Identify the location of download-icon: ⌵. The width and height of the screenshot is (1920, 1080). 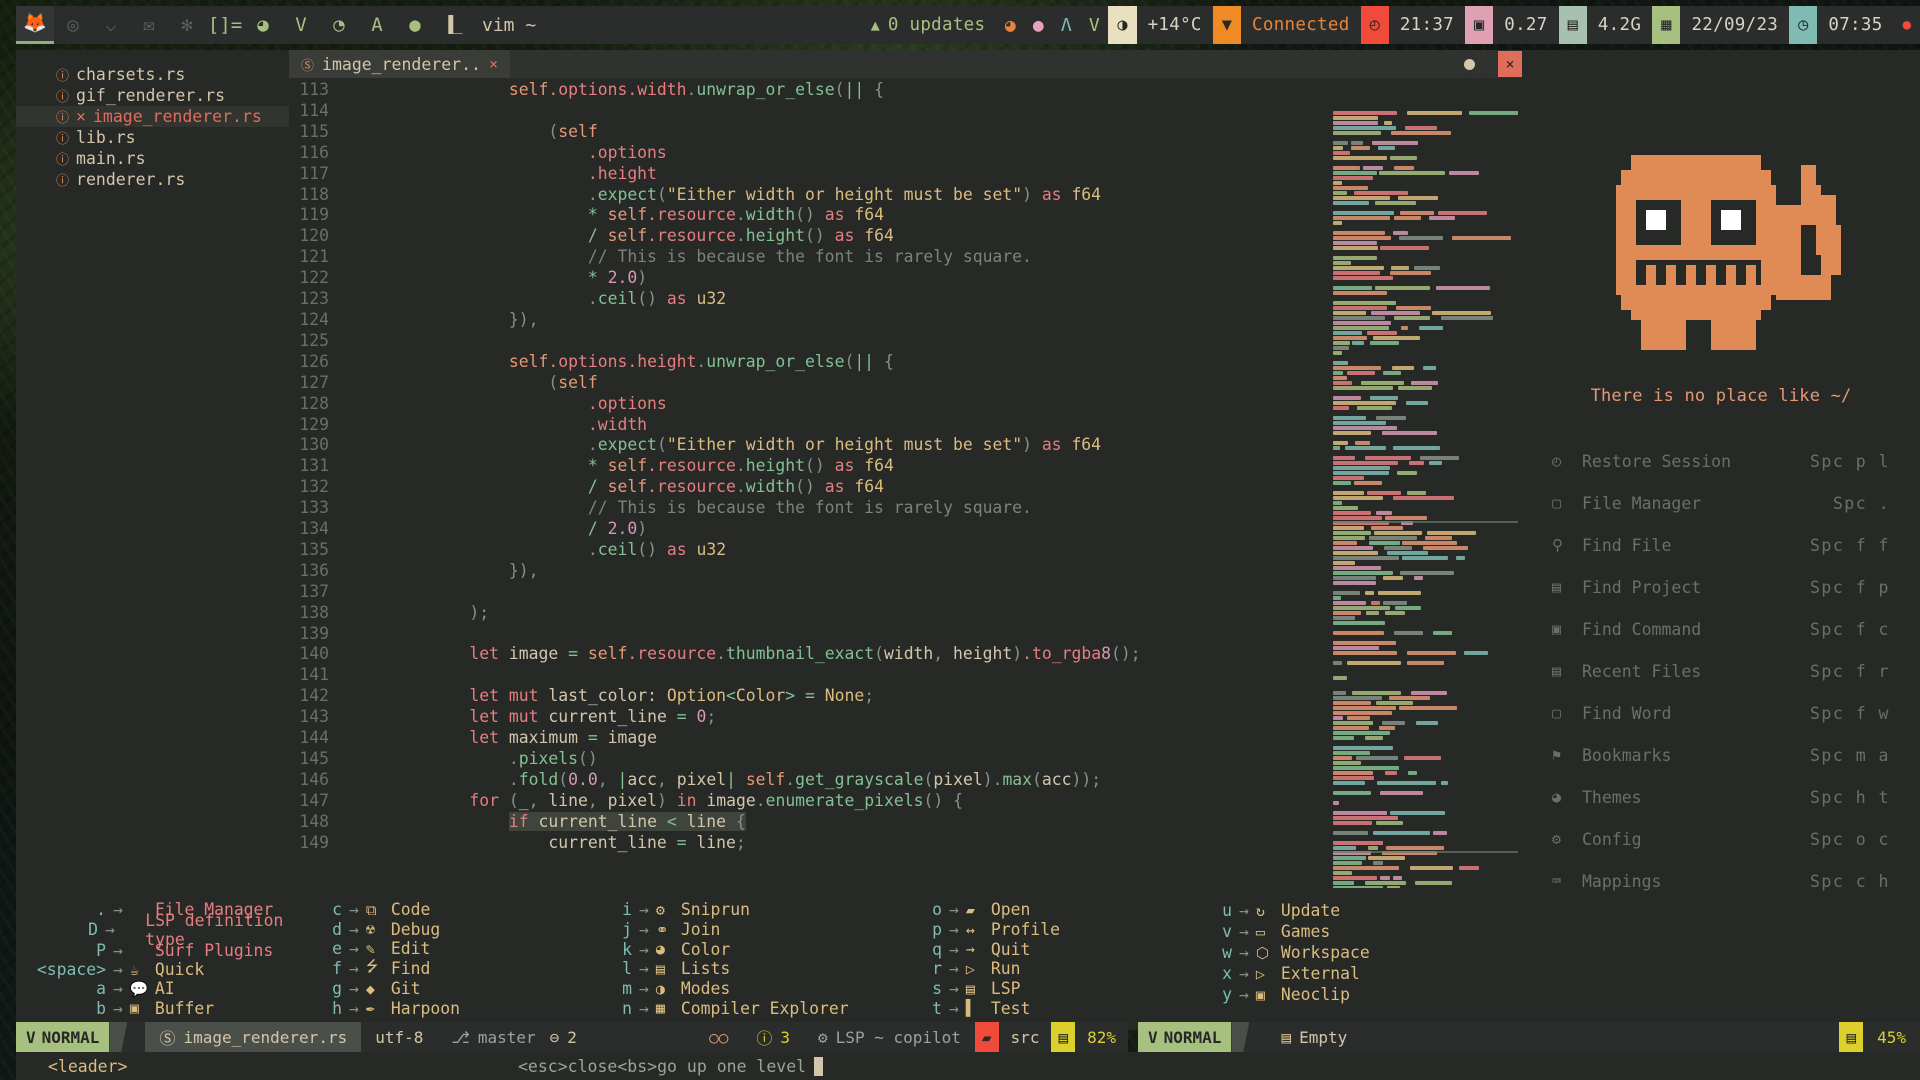
(111, 25).